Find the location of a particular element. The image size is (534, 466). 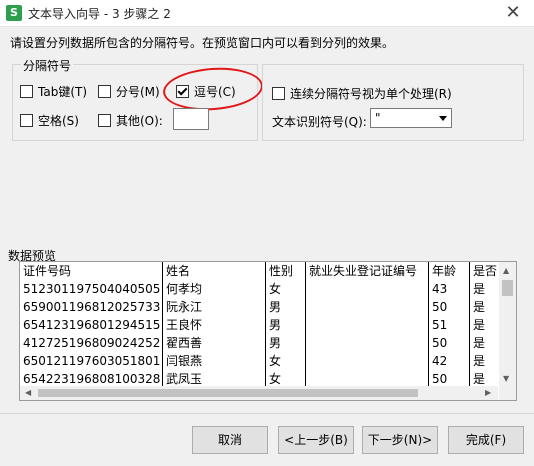

preview-row: 412725196809024252 翟西善 男 50 是 is located at coordinates (259, 343).